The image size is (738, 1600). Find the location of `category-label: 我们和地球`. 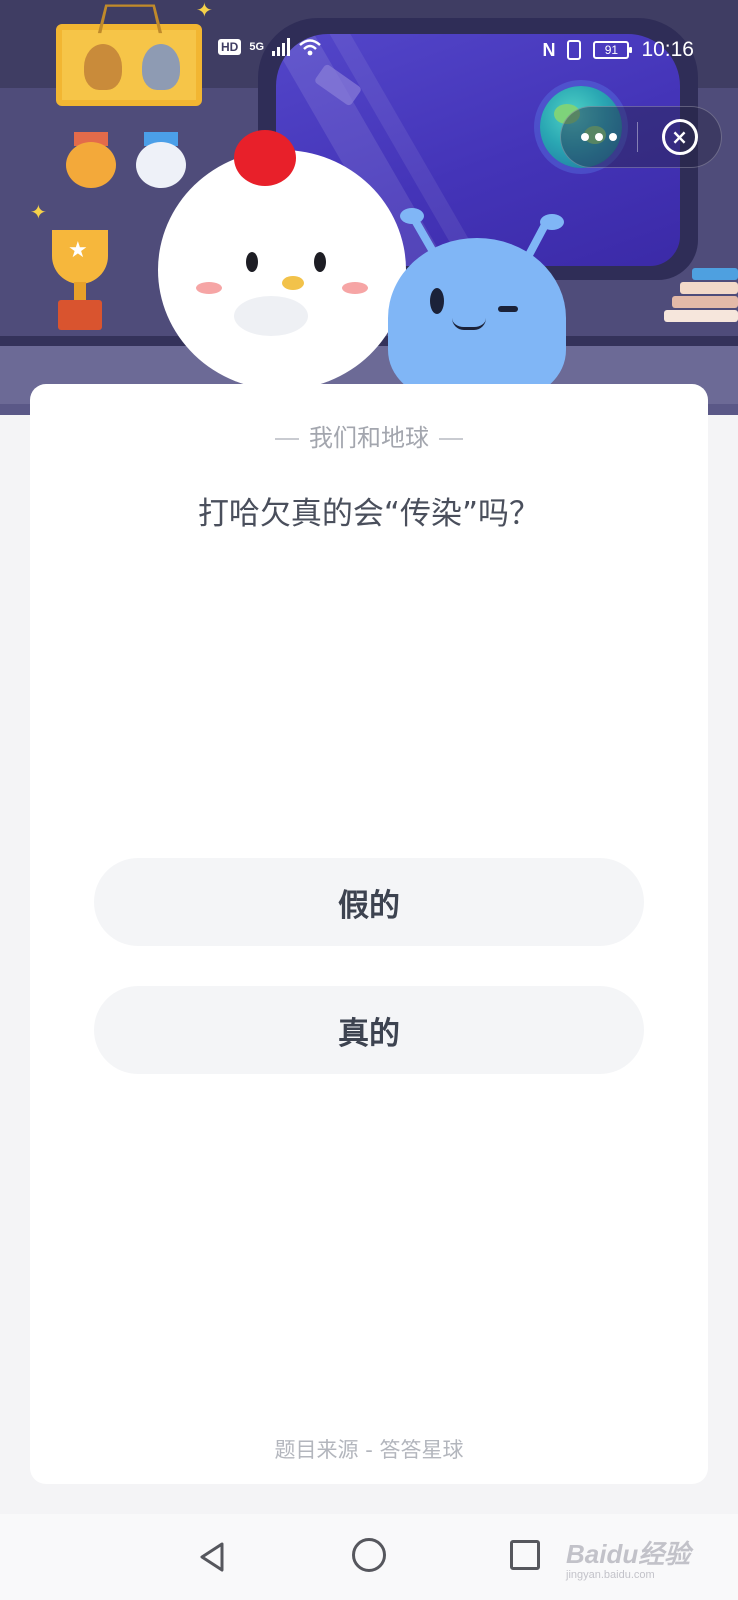

category-label: 我们和地球 is located at coordinates (369, 438).